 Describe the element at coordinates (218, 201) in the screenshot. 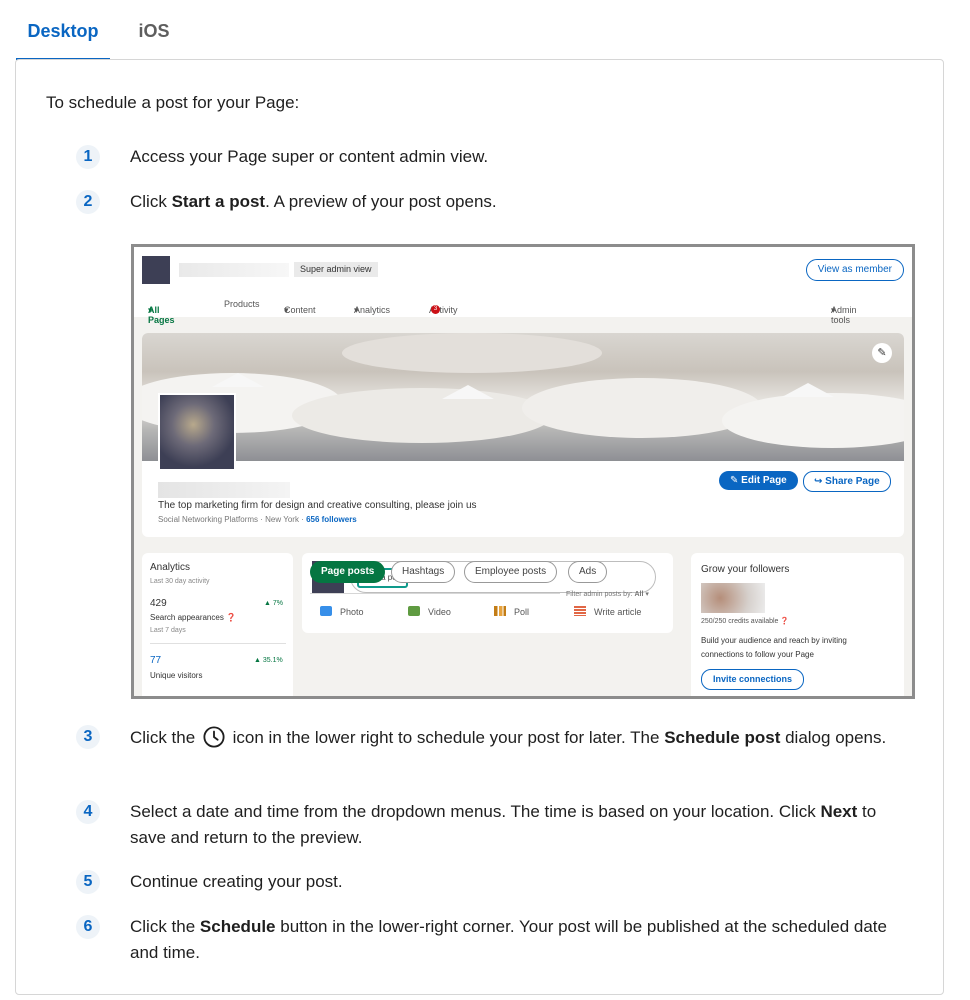

I see `step-bold-term: Start a post` at that location.